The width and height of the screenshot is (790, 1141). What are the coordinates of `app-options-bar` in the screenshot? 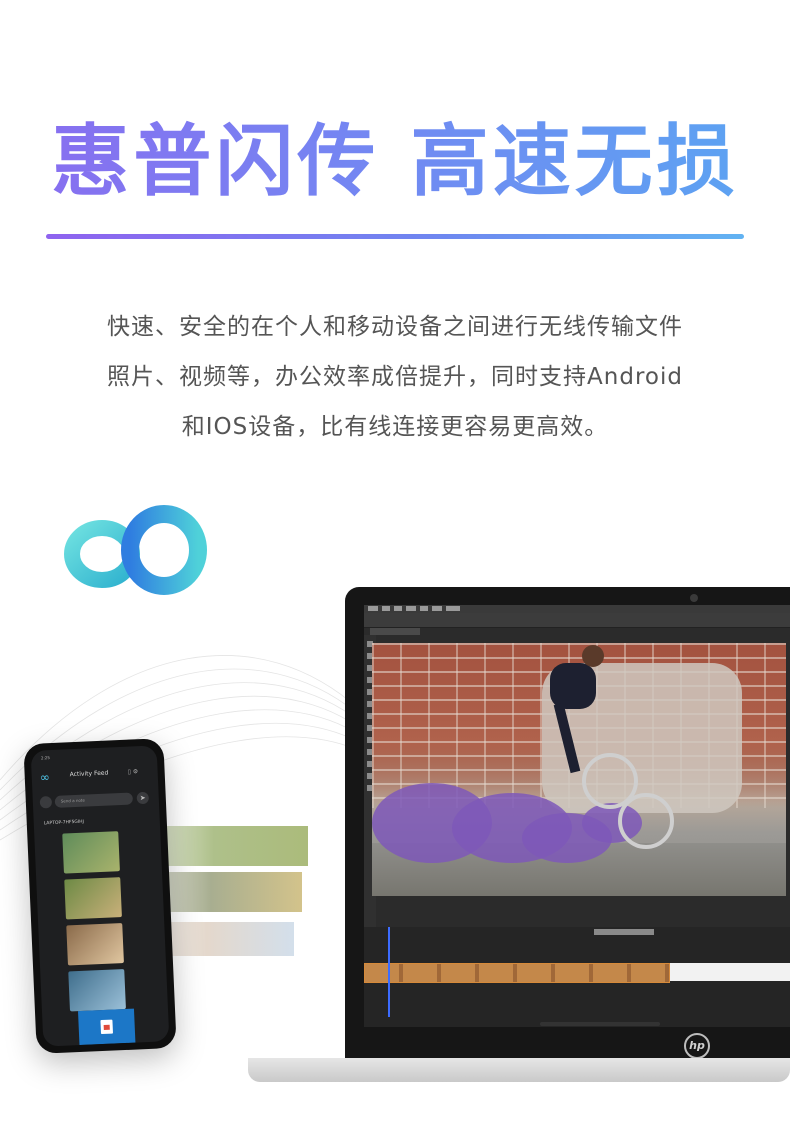 It's located at (577, 620).